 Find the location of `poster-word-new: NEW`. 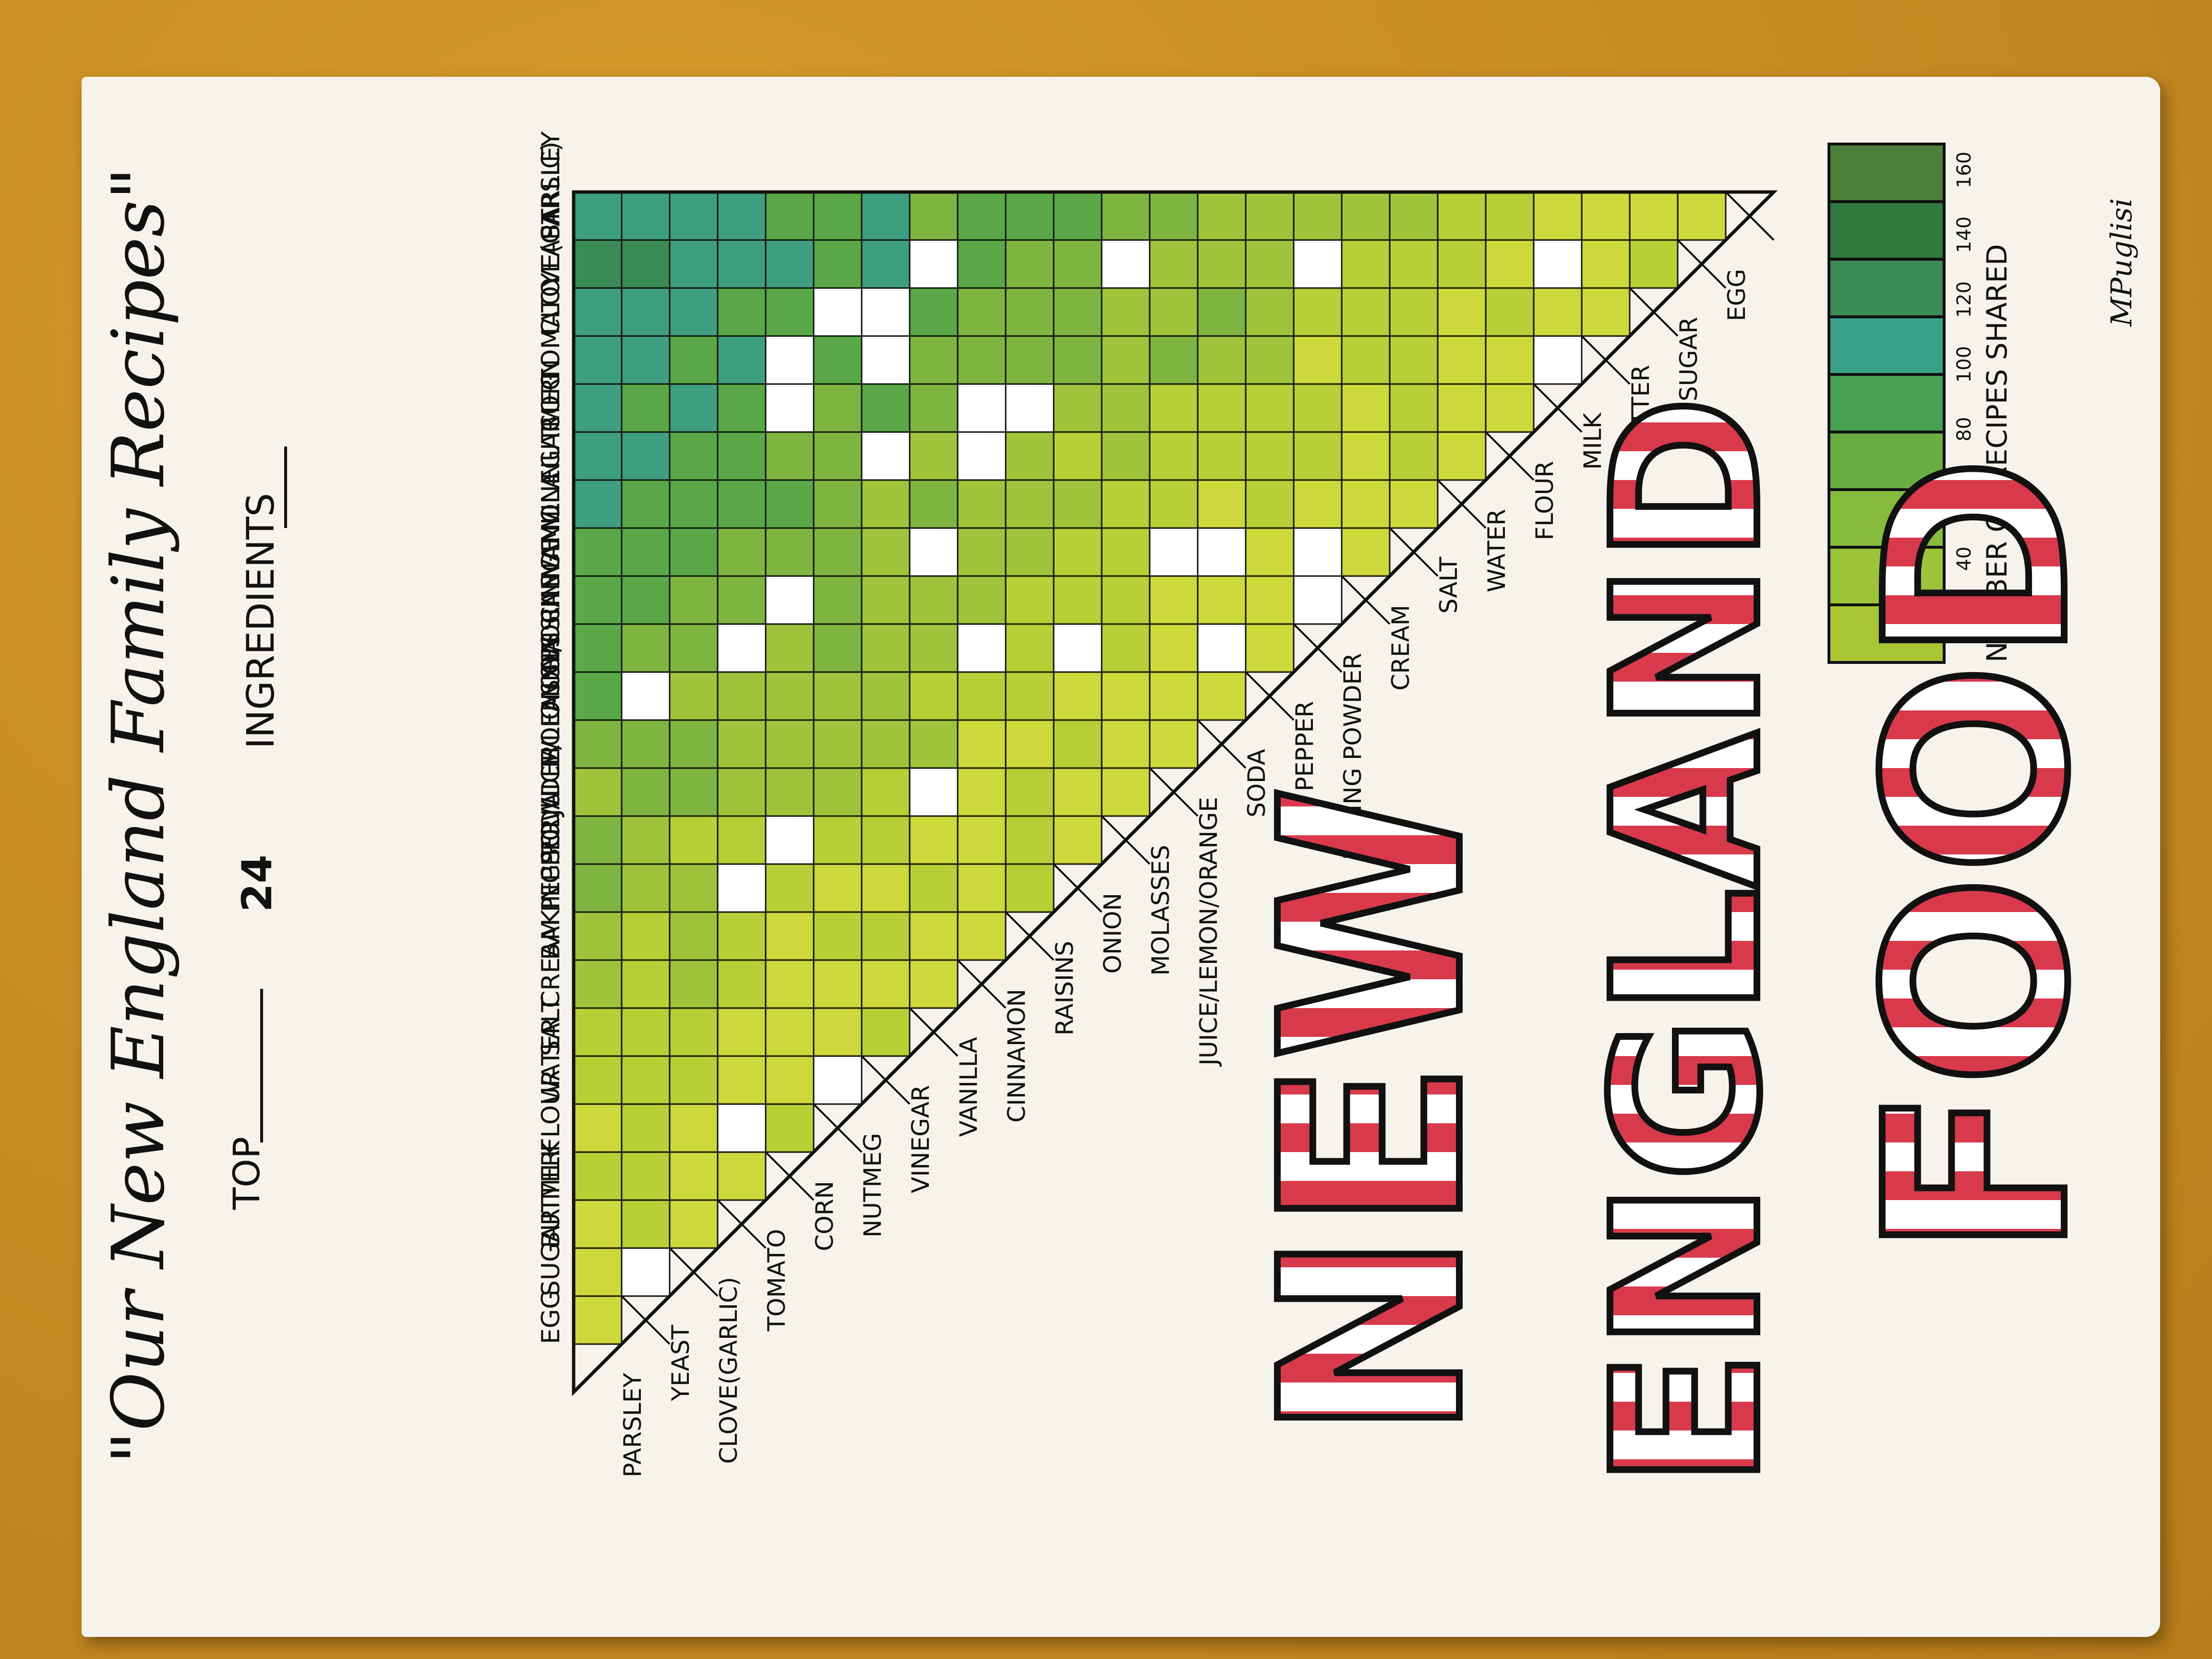

poster-word-new: NEW is located at coordinates (1372, 1112).